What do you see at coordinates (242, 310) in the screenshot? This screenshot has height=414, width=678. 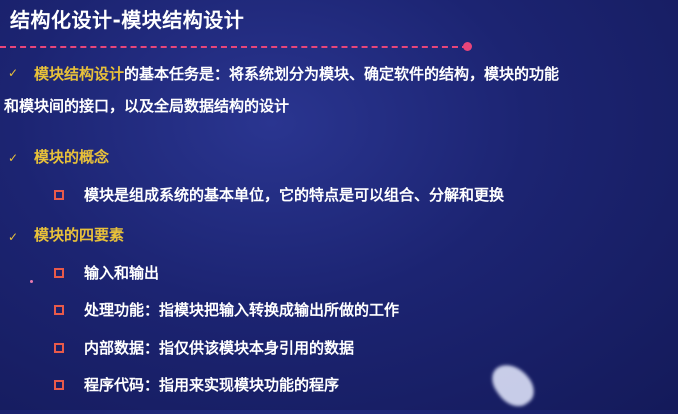 I see `point3-item: 处理功能：指模块把输入转换成输出所做的工作` at bounding box center [242, 310].